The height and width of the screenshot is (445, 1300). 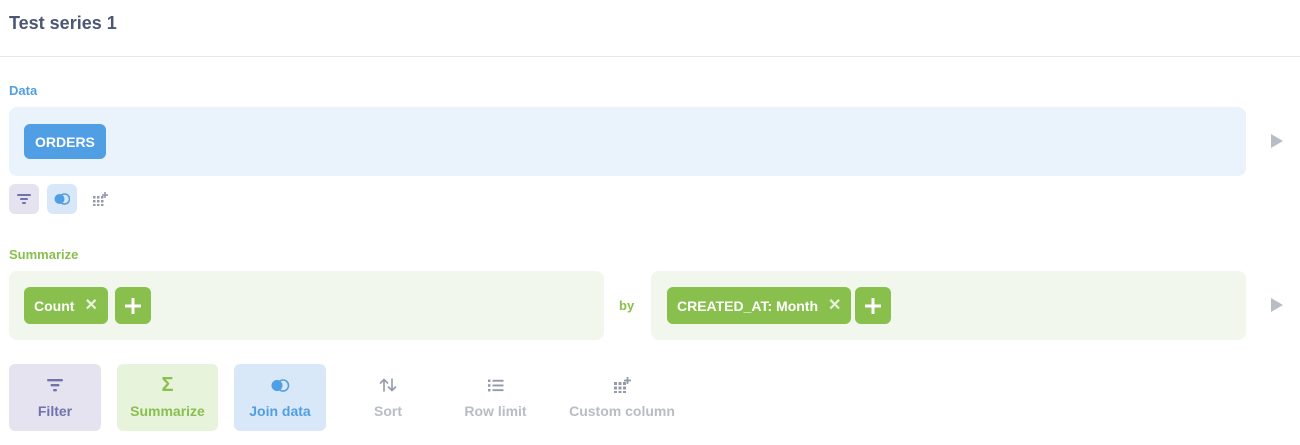 I want to click on row-limit-button-label: Row limit, so click(x=495, y=411).